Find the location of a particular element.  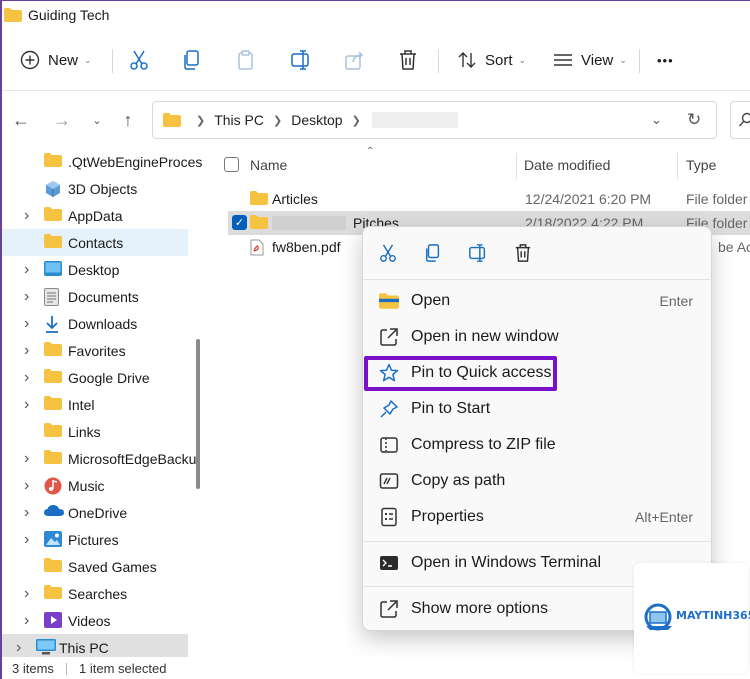

sidebar-item-qtwebengineproces: .QtWebEngineProces is located at coordinates (102, 161).